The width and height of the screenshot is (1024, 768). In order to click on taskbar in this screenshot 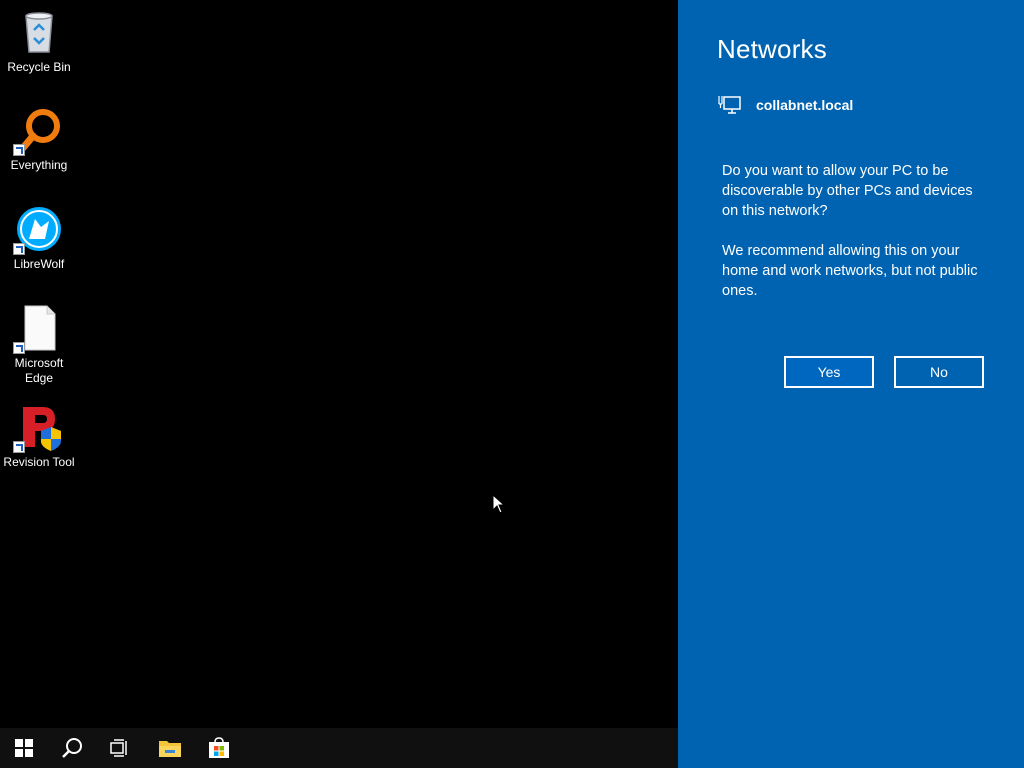, I will do `click(339, 748)`.